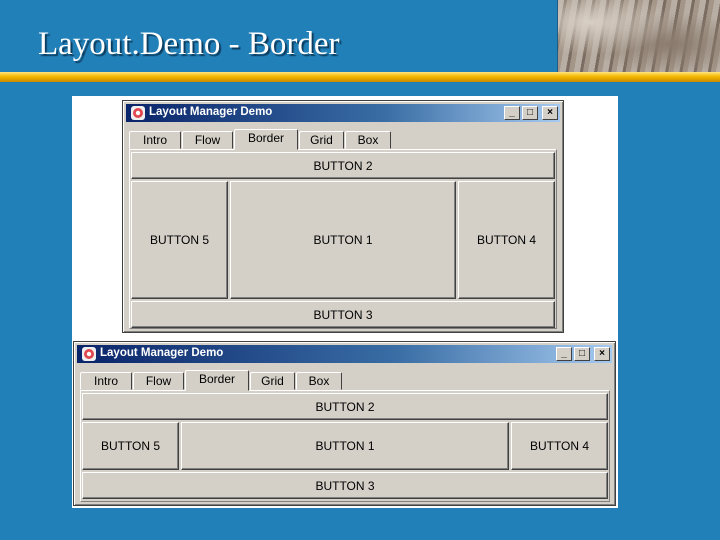 This screenshot has width=720, height=540. I want to click on slide-title: Layout.Demo - Border, so click(189, 44).